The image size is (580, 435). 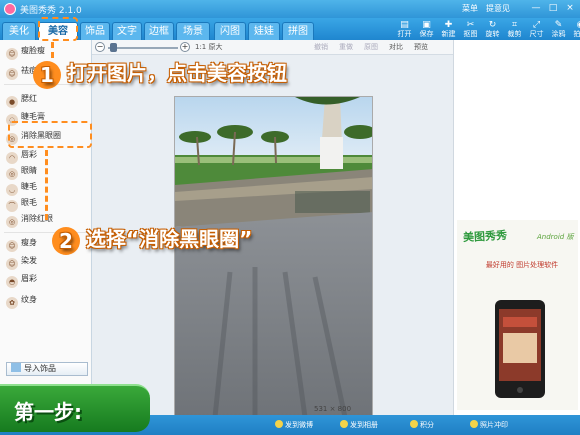 I want to click on camera-button: ◉拍照, so click(x=575, y=30).